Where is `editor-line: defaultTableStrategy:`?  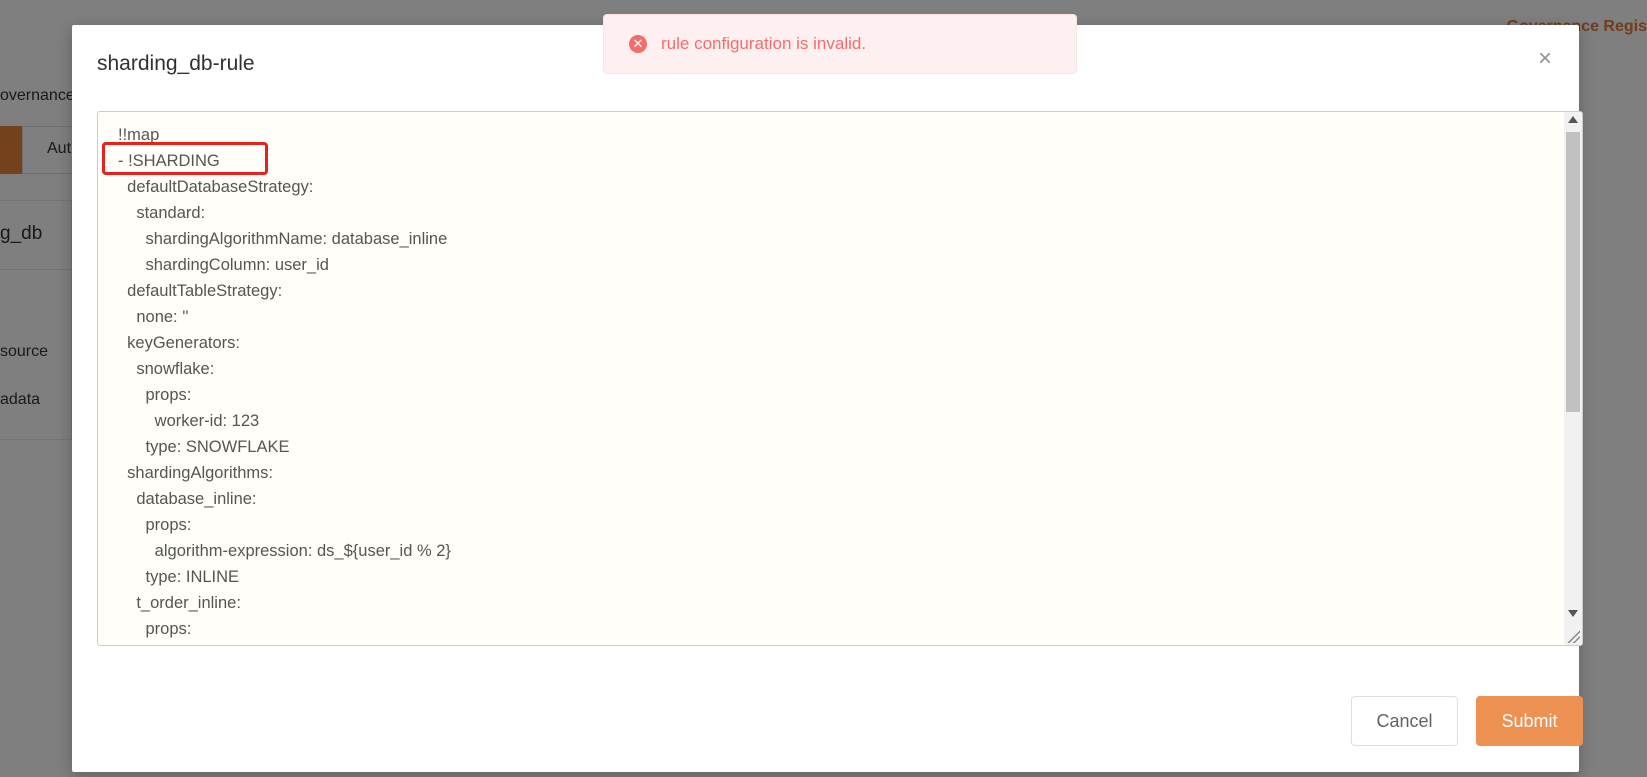
editor-line: defaultTableStrategy: is located at coordinates (200, 291).